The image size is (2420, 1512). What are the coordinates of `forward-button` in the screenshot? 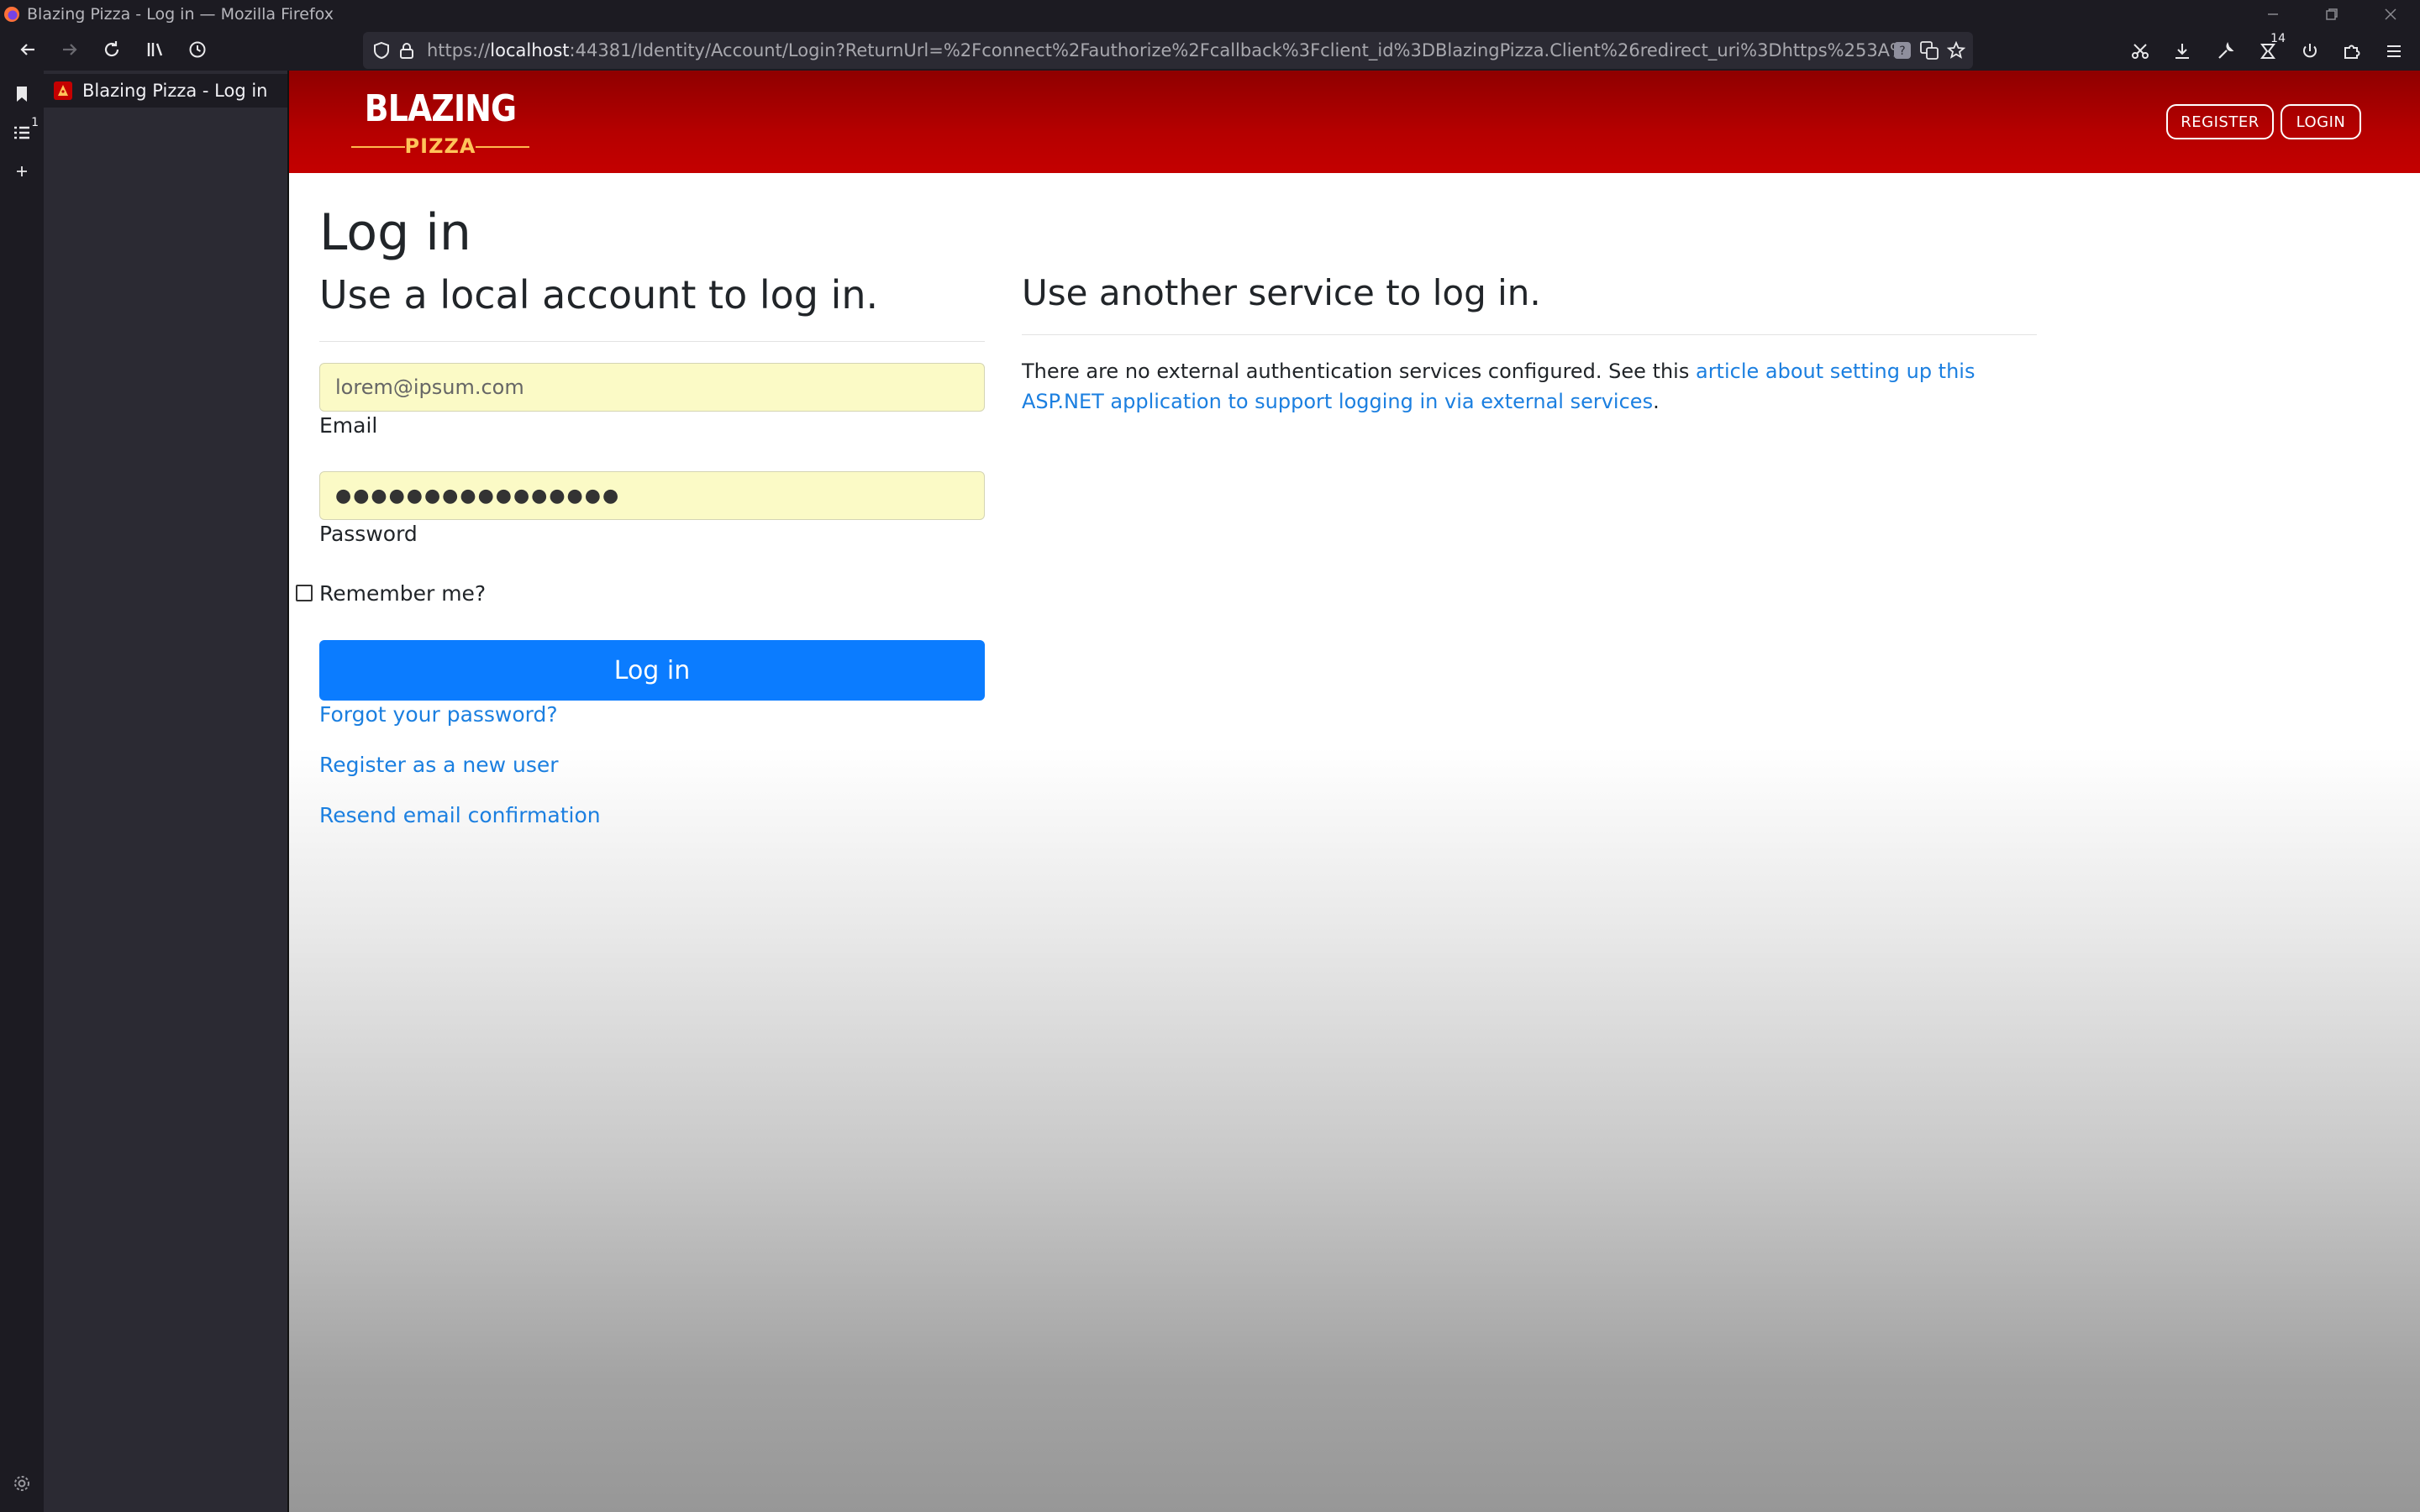 It's located at (69, 49).